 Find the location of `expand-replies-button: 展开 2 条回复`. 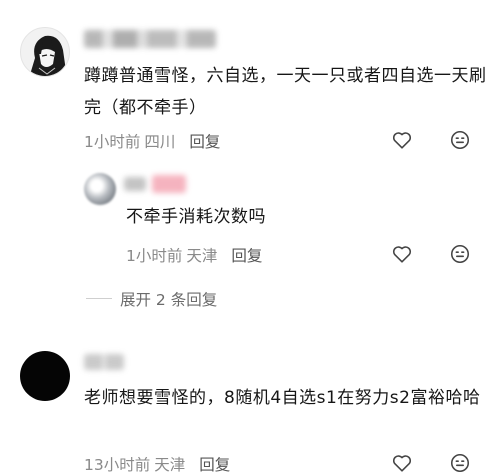

expand-replies-button: 展开 2 条回复 is located at coordinates (168, 299).